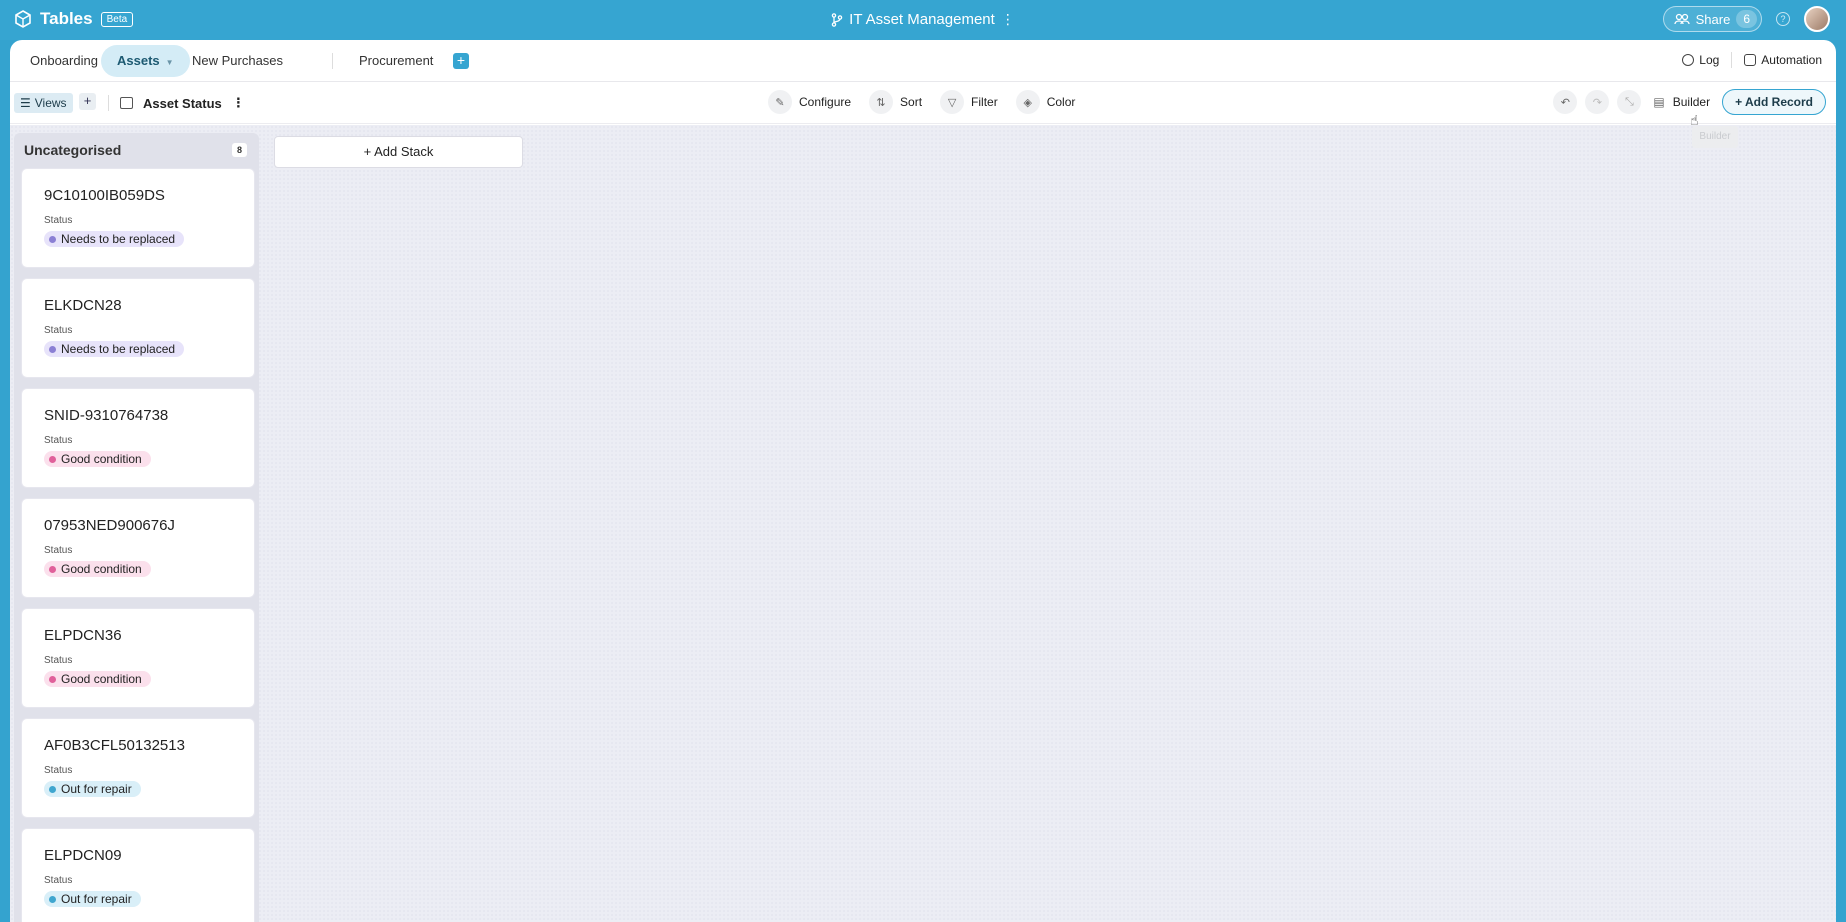 The height and width of the screenshot is (922, 1846). Describe the element at coordinates (138, 658) in the screenshot. I see `record-card: ELPDCN36 Status Good condition` at that location.